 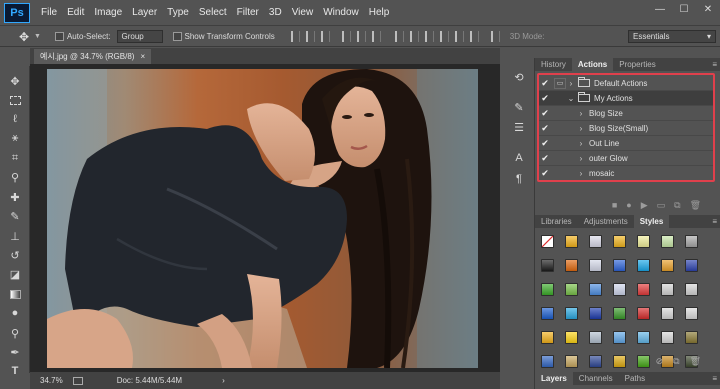 What do you see at coordinates (519, 77) in the screenshot?
I see `history-panel-icon: ⟲` at bounding box center [519, 77].